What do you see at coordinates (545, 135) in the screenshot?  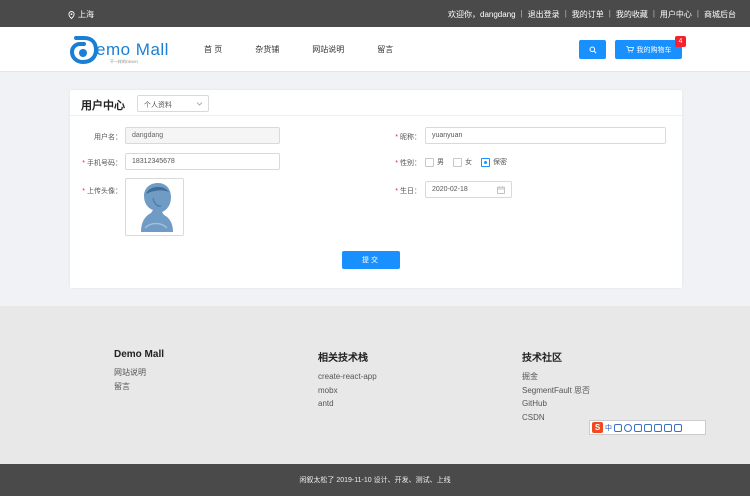 I see `nickname-field: yuanyuan` at bounding box center [545, 135].